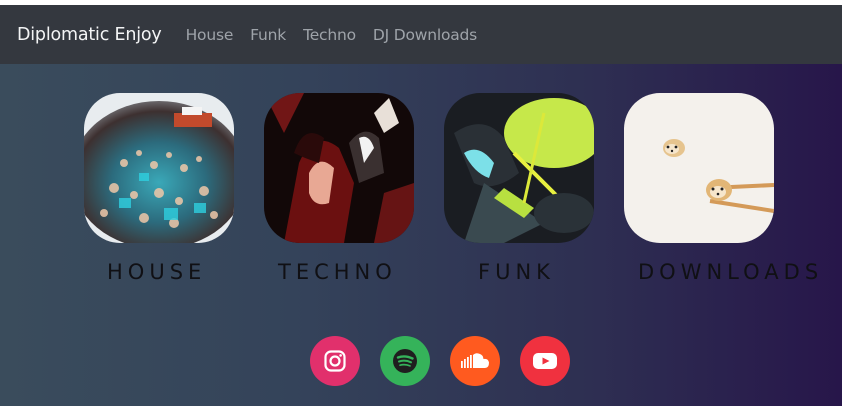  What do you see at coordinates (425, 35) in the screenshot?
I see `nav-link-dj-downloads: DJ Downloads` at bounding box center [425, 35].